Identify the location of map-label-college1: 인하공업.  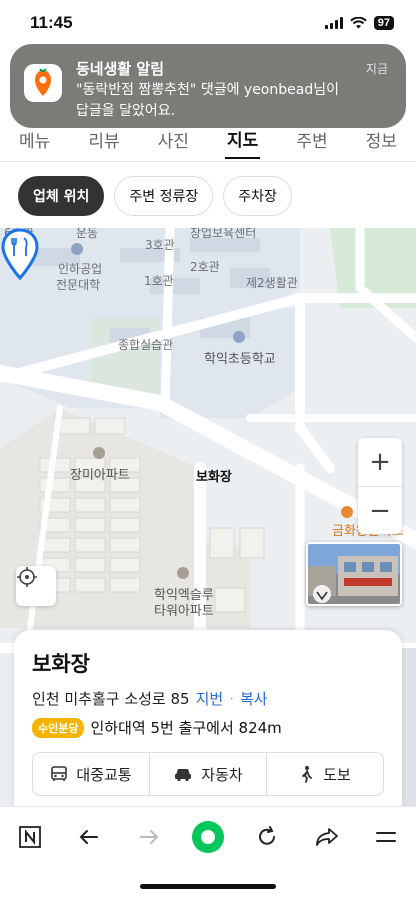
(80, 269).